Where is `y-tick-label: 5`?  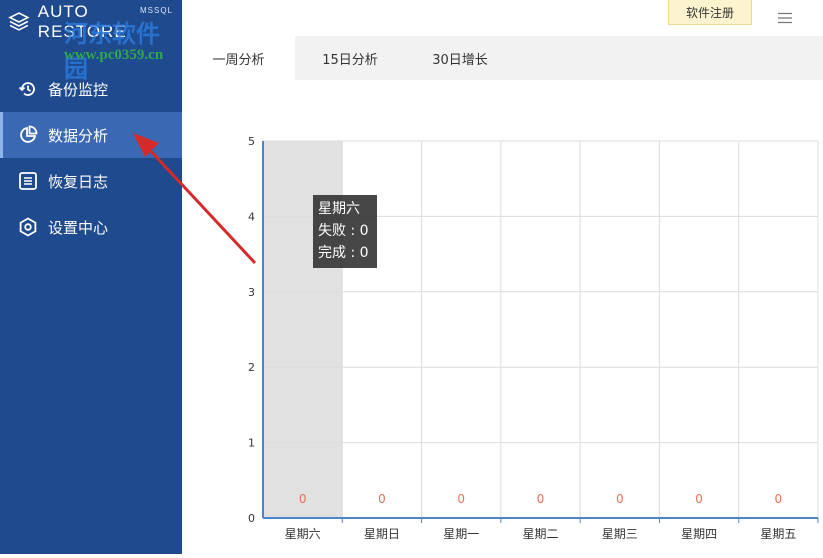
y-tick-label: 5 is located at coordinates (251, 141).